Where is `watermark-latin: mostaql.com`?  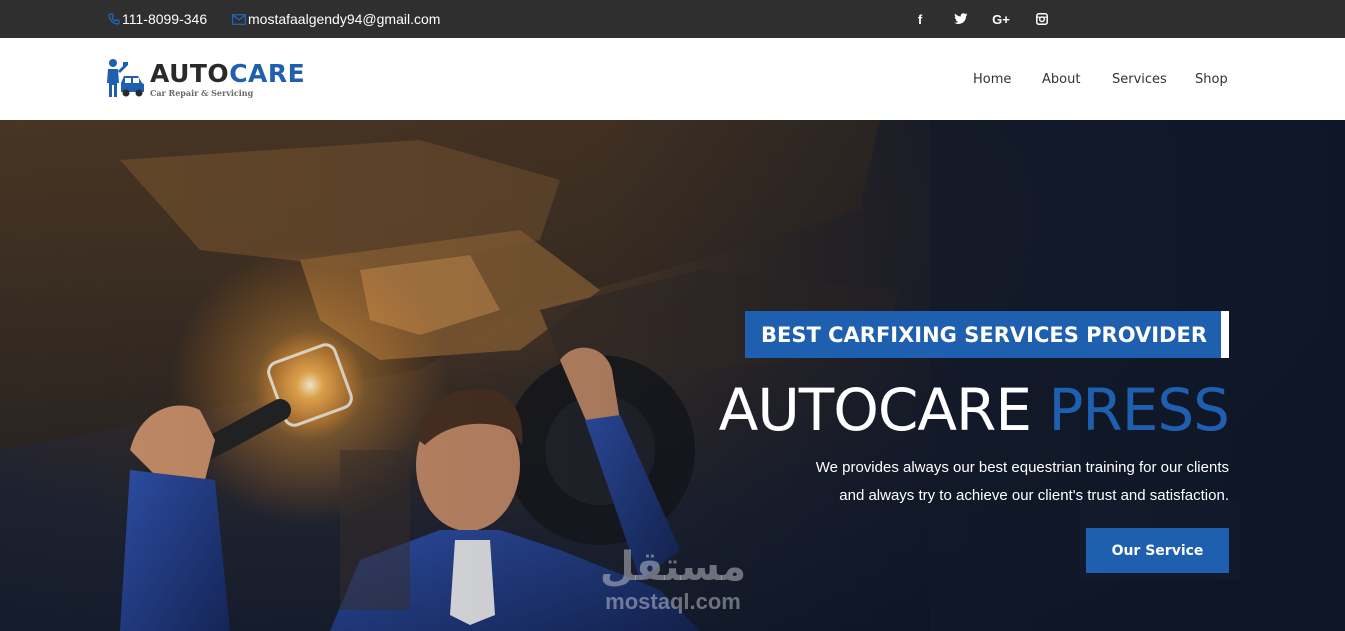 watermark-latin: mostaql.com is located at coordinates (673, 601).